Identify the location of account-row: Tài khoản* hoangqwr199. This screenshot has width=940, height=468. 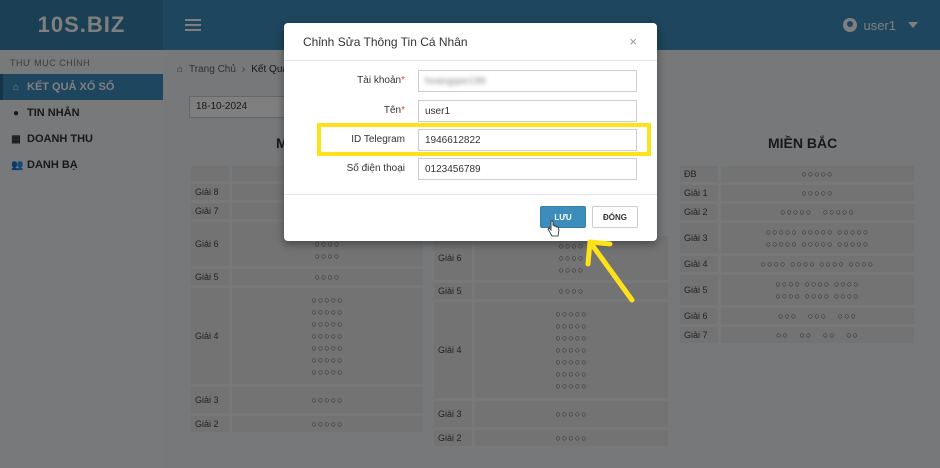
(470, 81).